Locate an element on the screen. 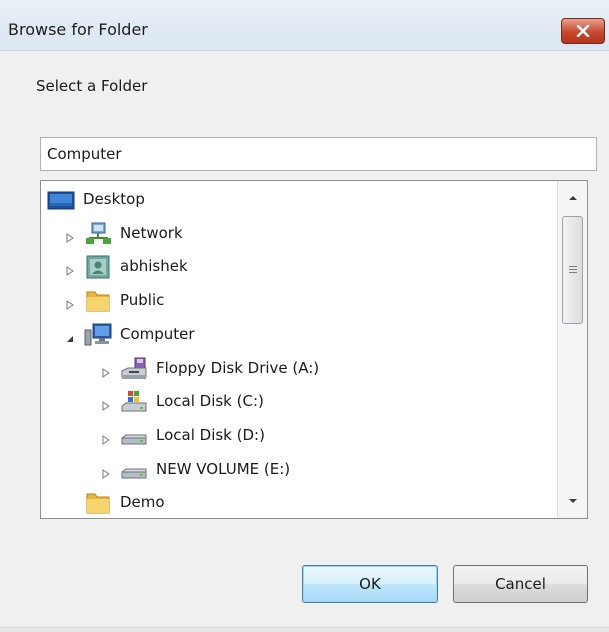 The width and height of the screenshot is (609, 632). scroll-down-arrow-icon is located at coordinates (573, 501).